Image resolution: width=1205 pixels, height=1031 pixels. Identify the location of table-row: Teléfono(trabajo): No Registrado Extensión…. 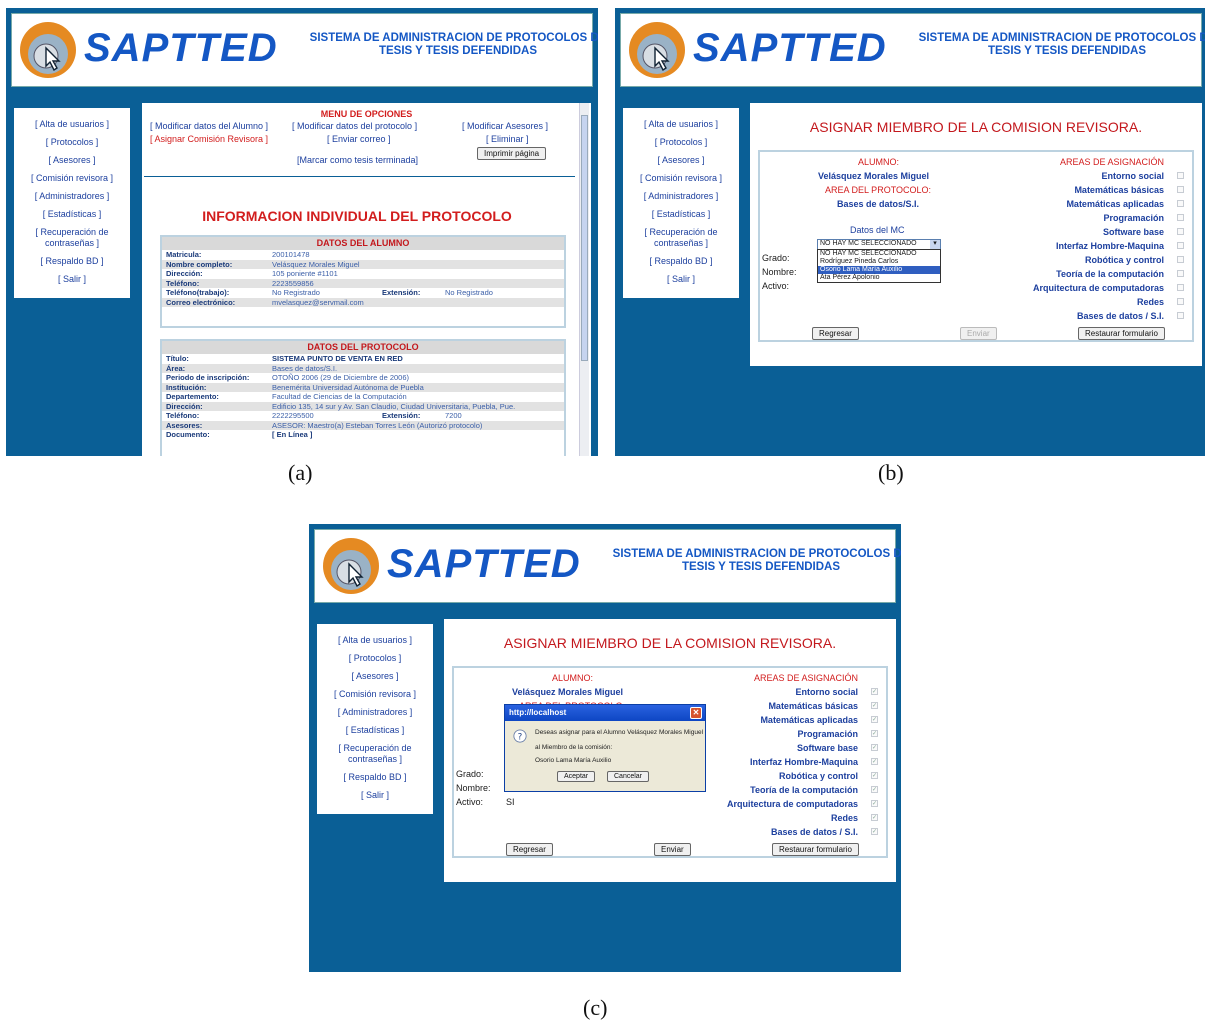
(329, 292).